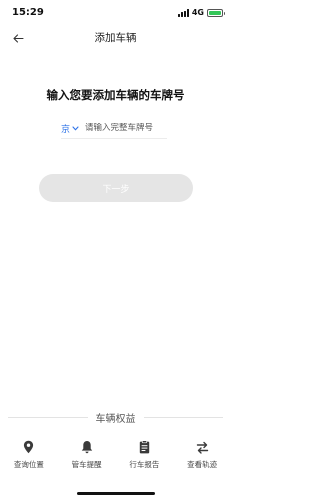 The width and height of the screenshot is (320, 500). What do you see at coordinates (144, 455) in the screenshot?
I see `feature-driving-report: 行车报告` at bounding box center [144, 455].